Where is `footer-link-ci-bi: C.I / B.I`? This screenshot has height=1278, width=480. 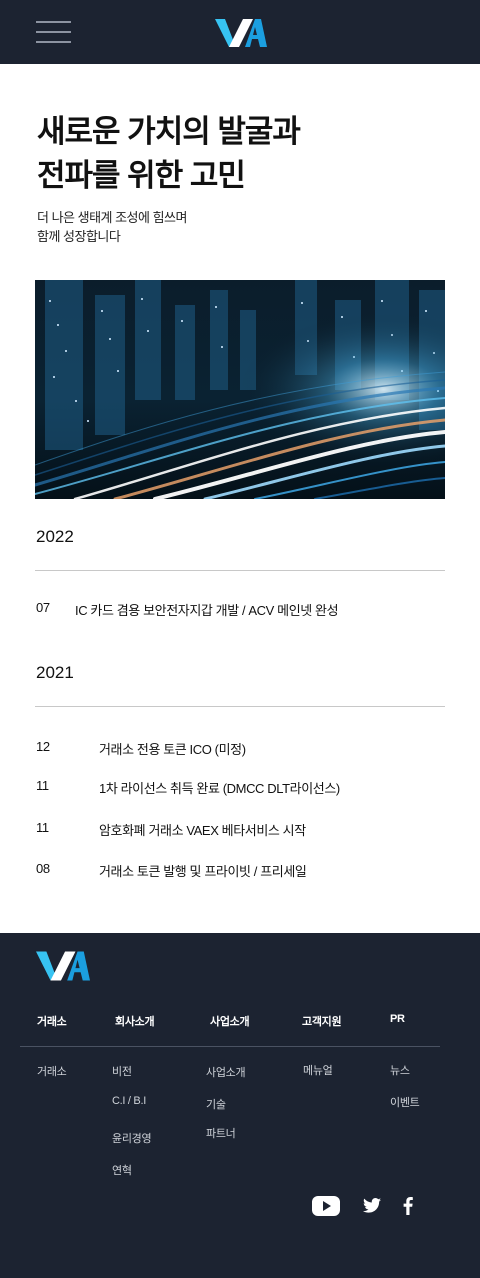 footer-link-ci-bi: C.I / B.I is located at coordinates (129, 1101).